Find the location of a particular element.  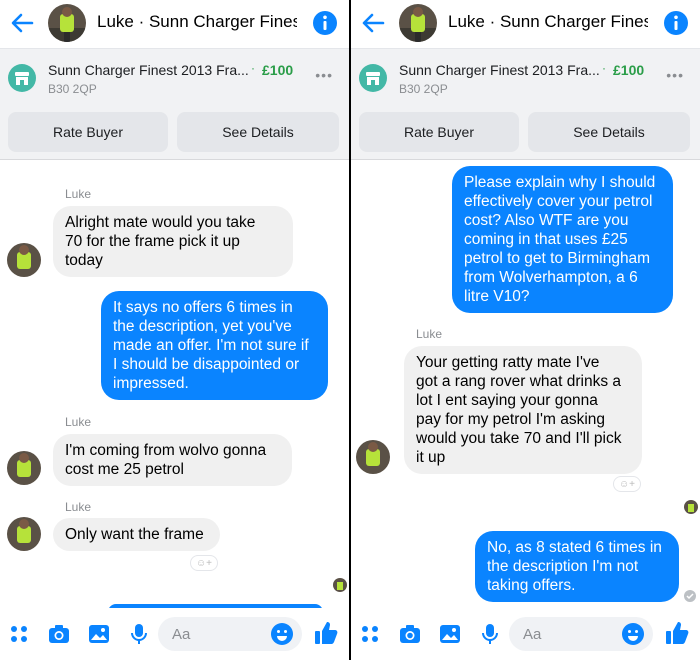

message-line: the description, yet you've is located at coordinates (202, 326).